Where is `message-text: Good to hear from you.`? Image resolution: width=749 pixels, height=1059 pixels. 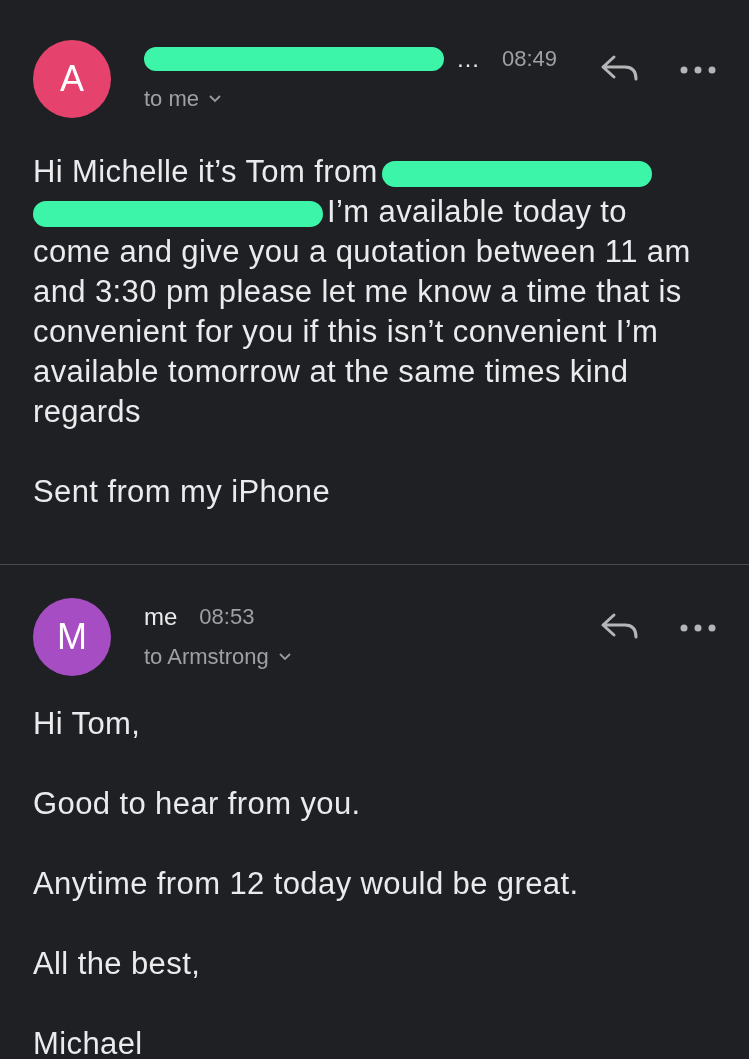 message-text: Good to hear from you. is located at coordinates (197, 803).